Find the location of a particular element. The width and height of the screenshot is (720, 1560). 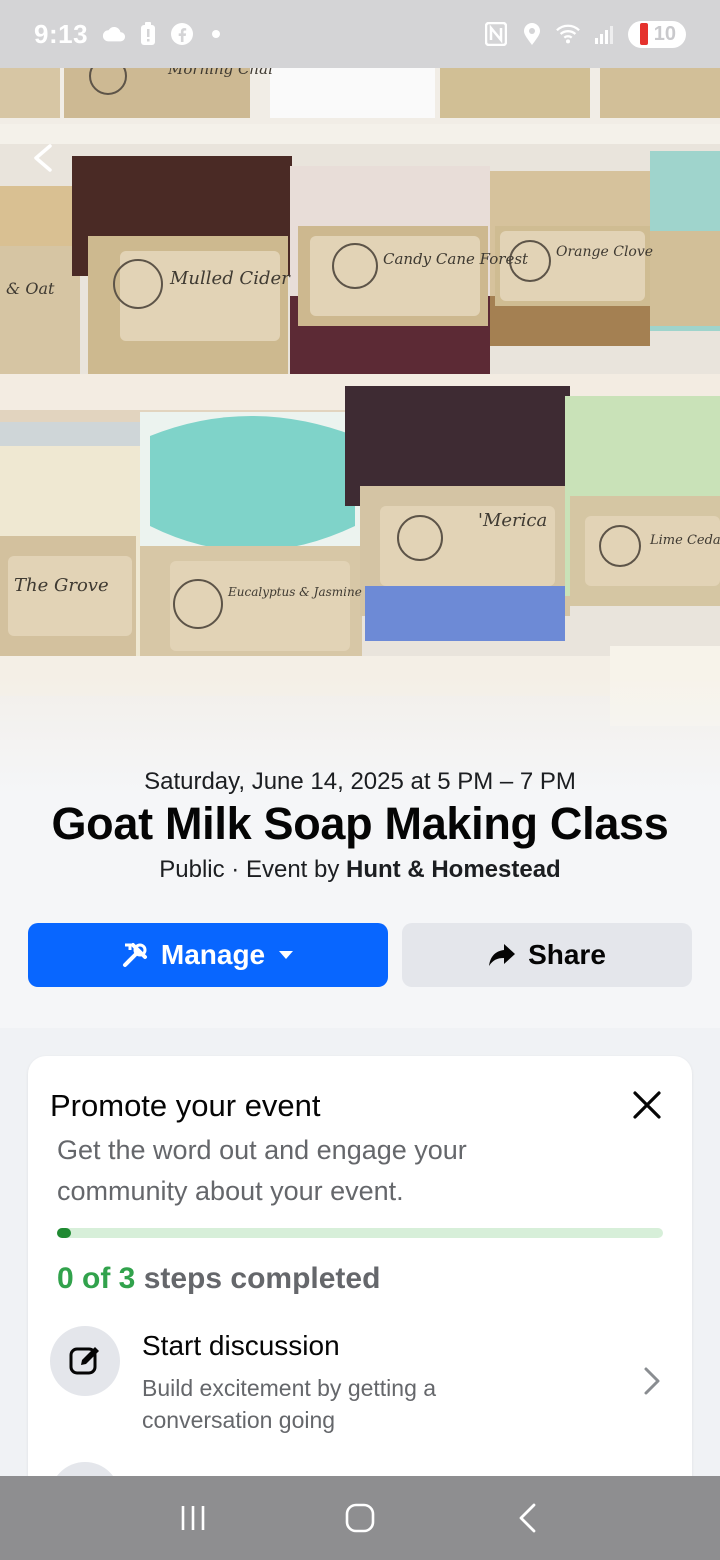

share-button: Share is located at coordinates (547, 955).